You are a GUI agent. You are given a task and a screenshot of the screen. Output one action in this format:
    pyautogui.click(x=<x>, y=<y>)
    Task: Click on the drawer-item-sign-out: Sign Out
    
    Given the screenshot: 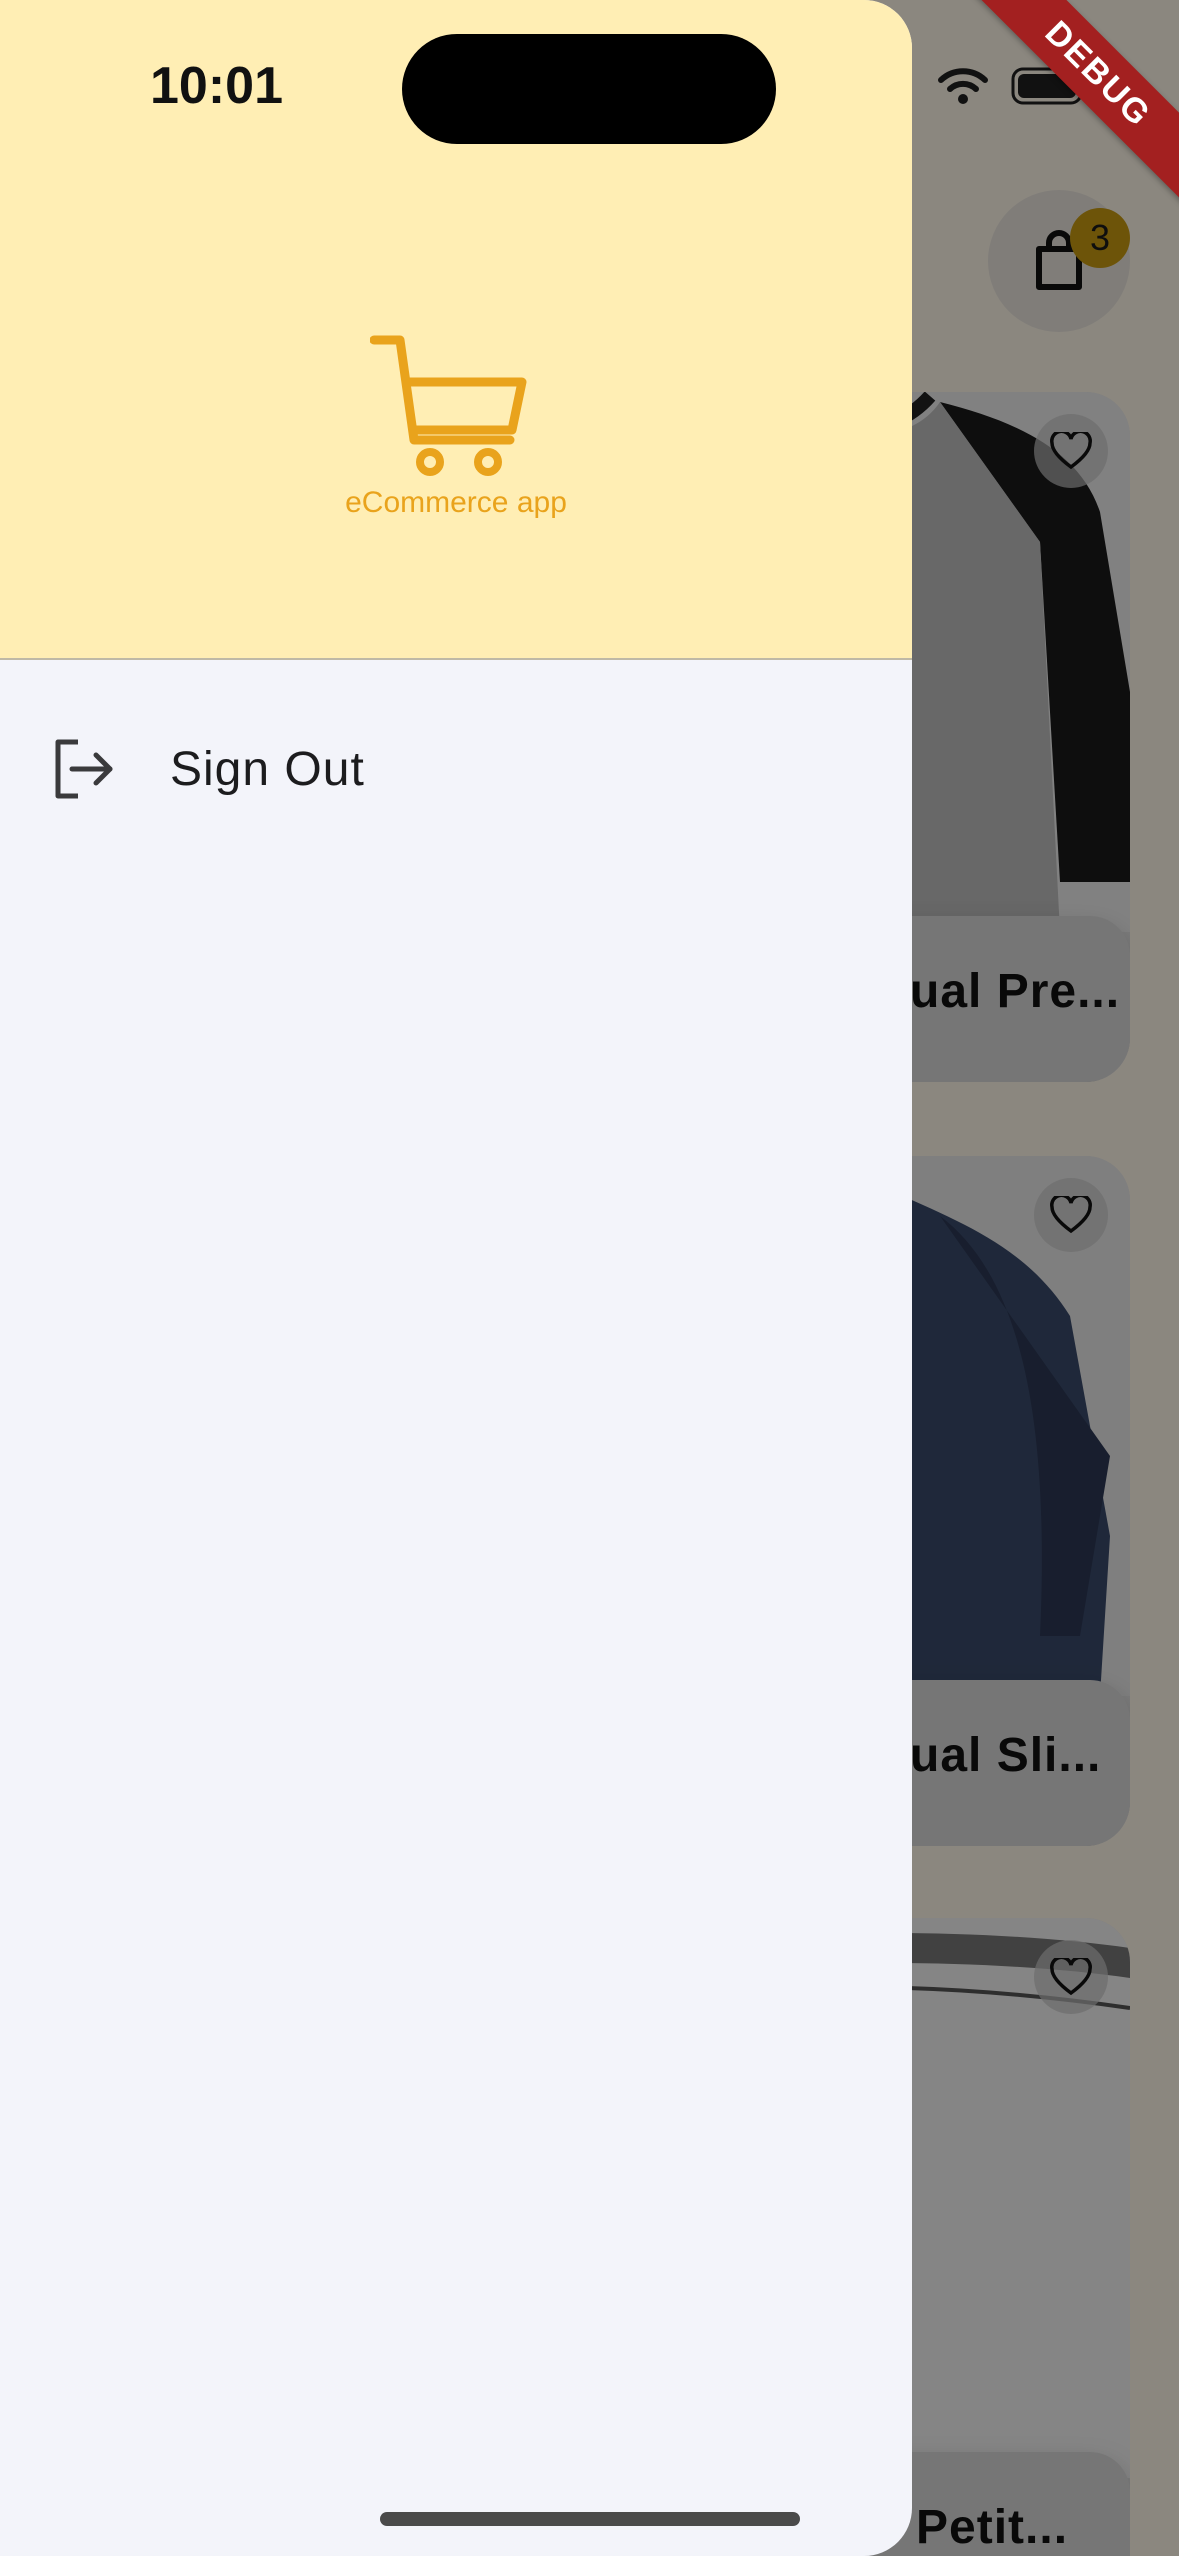 What is the action you would take?
    pyautogui.click(x=456, y=770)
    